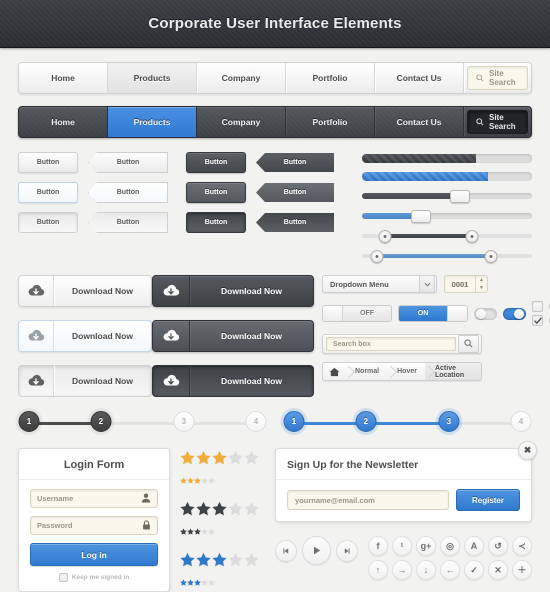 This screenshot has height=592, width=550. What do you see at coordinates (330, 78) in the screenshot?
I see `nav-light-item-portfolio: Portfolio` at bounding box center [330, 78].